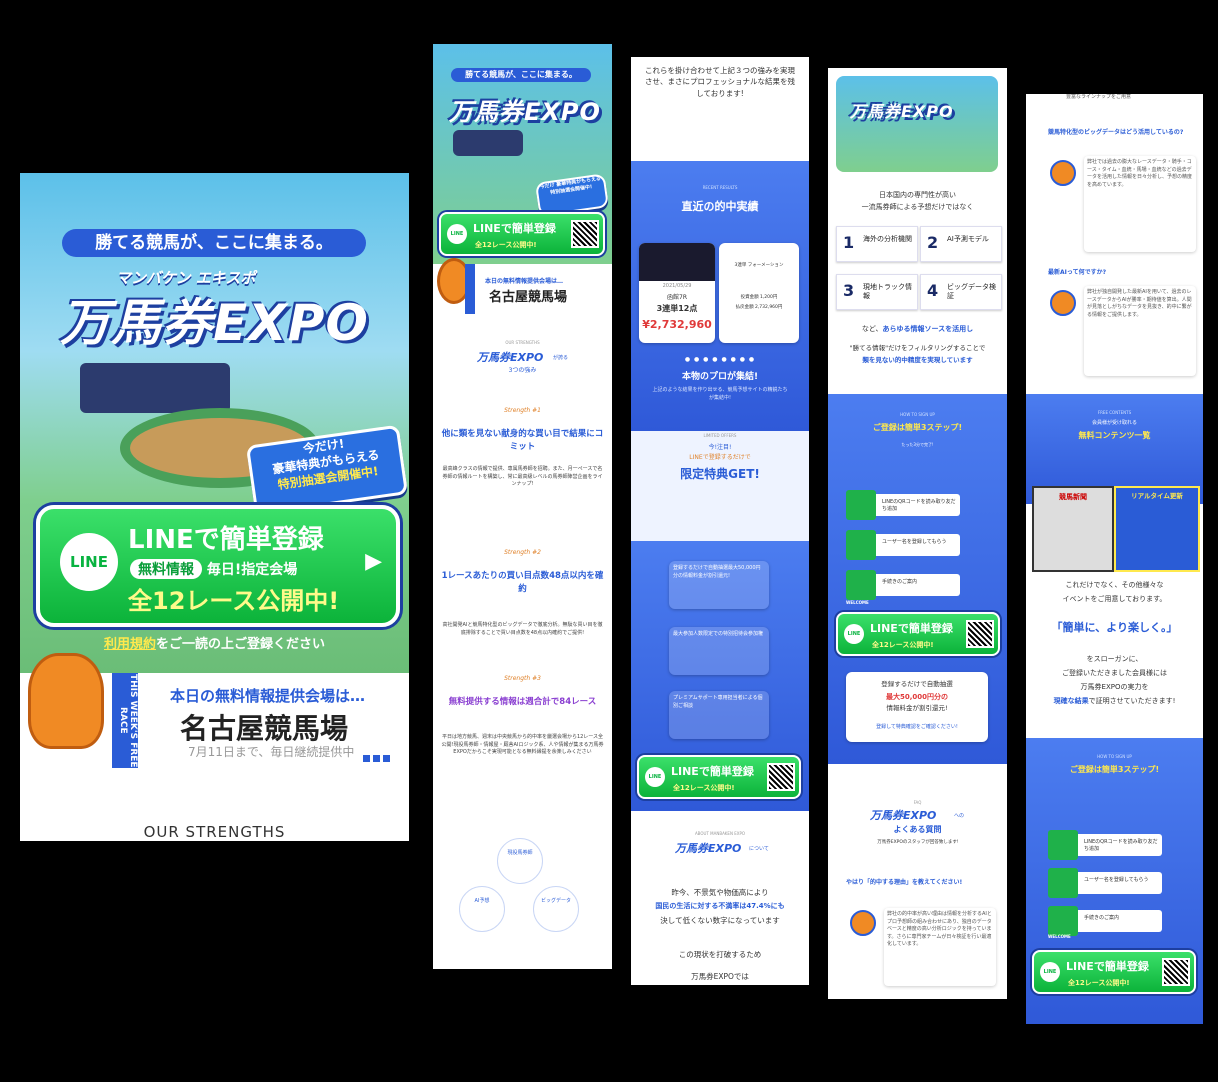 Image resolution: width=1218 pixels, height=1082 pixels. Describe the element at coordinates (903, 815) in the screenshot. I see `faq-logo: 万馬券EXPO` at that location.